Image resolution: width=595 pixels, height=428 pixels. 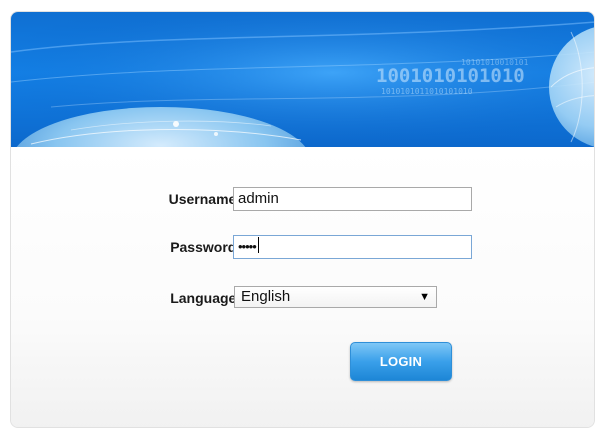 I want to click on language-selected-value: English, so click(x=266, y=296).